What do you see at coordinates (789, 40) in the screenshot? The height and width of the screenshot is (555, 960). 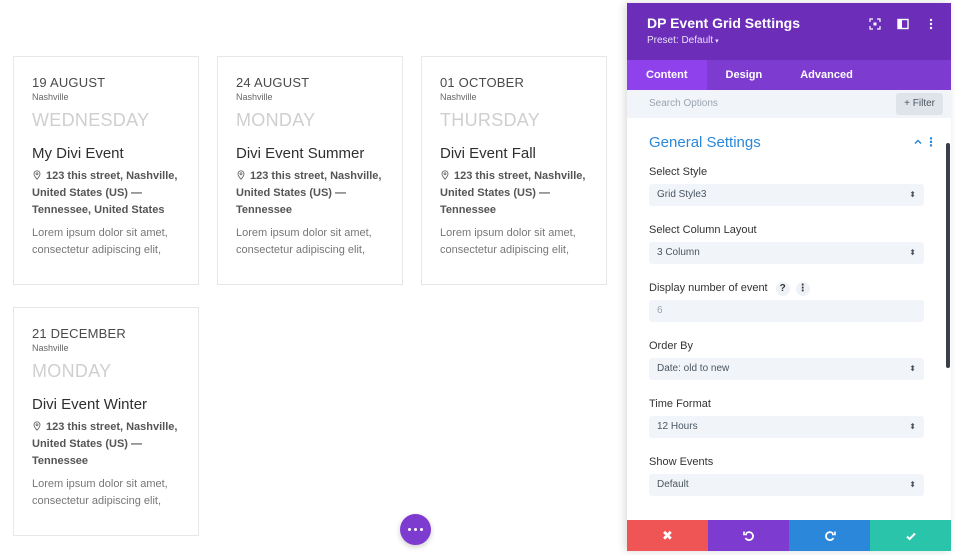 I see `preset-selector: Preset: Default ▾` at bounding box center [789, 40].